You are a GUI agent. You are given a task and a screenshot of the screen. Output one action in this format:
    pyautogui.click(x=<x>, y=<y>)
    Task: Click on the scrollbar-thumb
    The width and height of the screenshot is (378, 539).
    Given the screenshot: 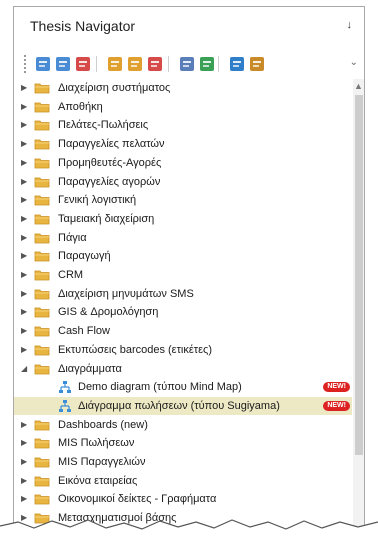 What is the action you would take?
    pyautogui.click(x=359, y=275)
    